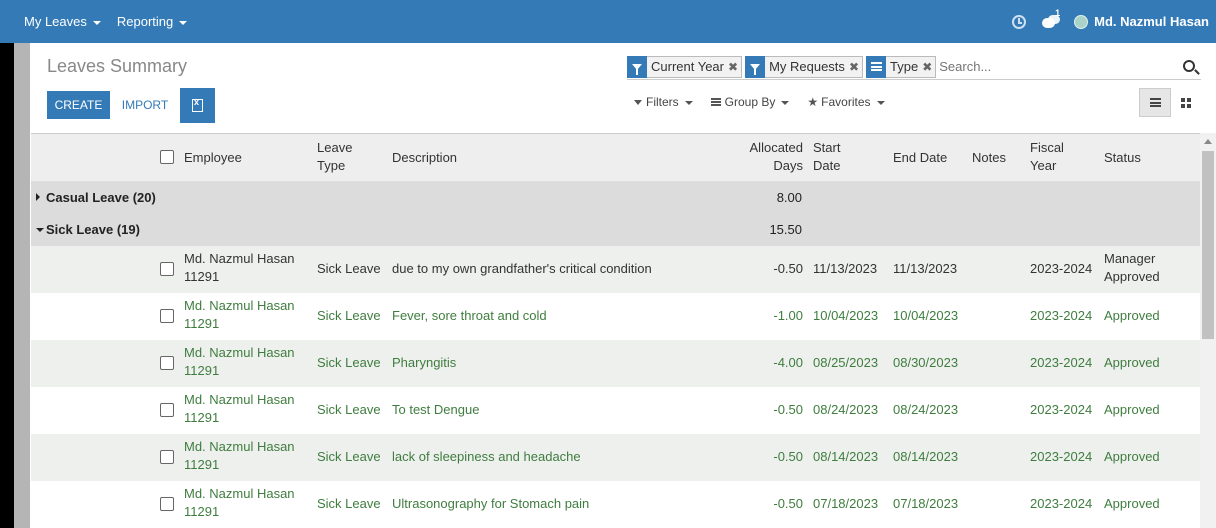  Describe the element at coordinates (1208, 245) in the screenshot. I see `scrollbar-thumb` at that location.